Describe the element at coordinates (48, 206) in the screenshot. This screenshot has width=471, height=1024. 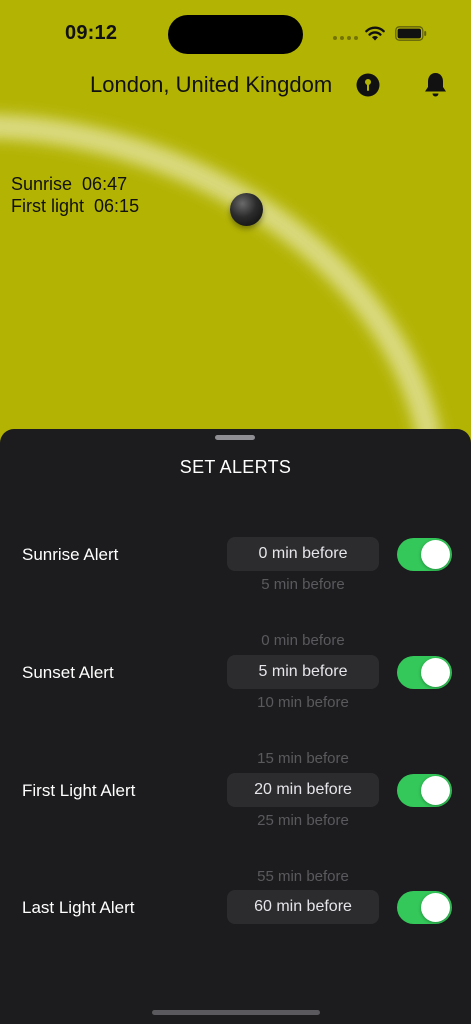
I see `first-light-label: First light` at that location.